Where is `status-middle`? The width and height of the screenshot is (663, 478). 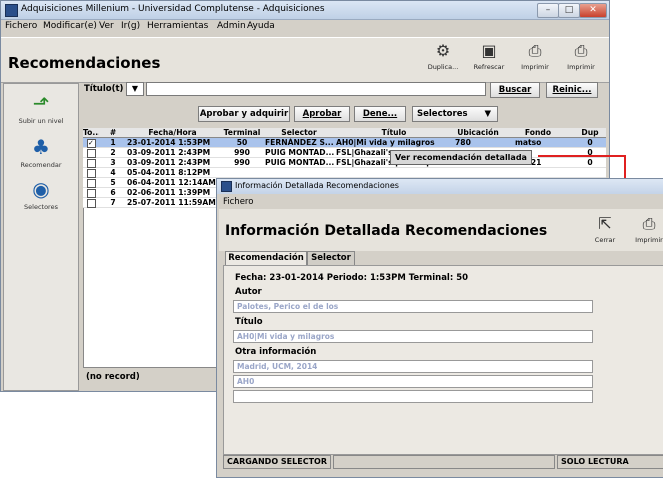 status-middle is located at coordinates (444, 462).